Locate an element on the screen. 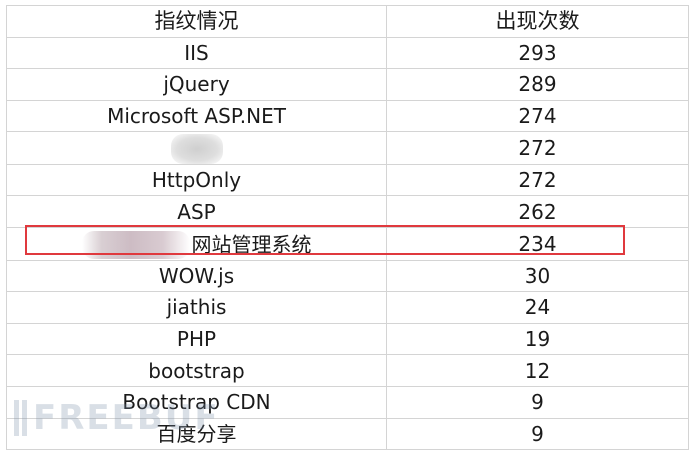  count-cell: 274 is located at coordinates (537, 116).